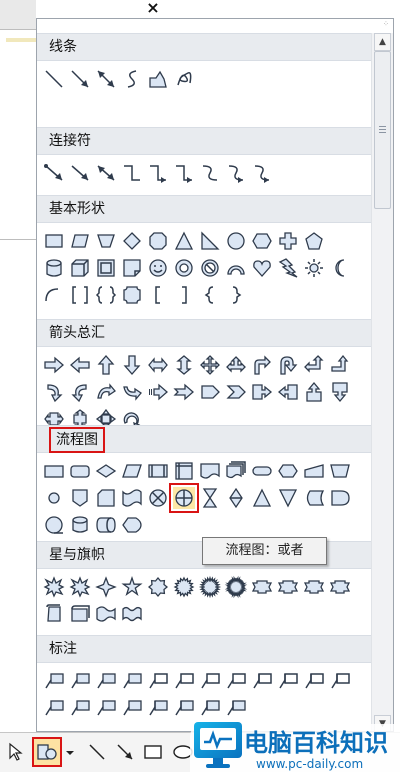  Describe the element at coordinates (106, 365) in the screenshot. I see `up-arrow-icon` at that location.